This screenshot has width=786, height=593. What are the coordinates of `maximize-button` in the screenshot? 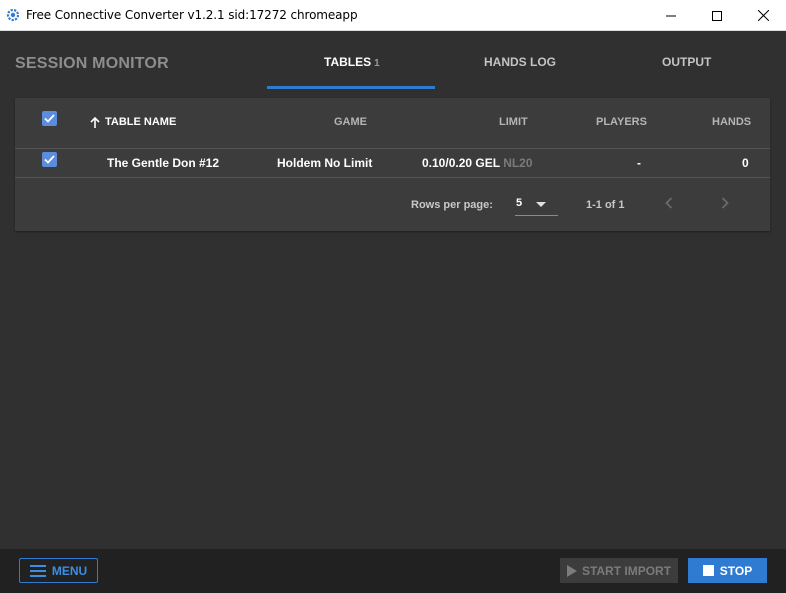 It's located at (717, 15).